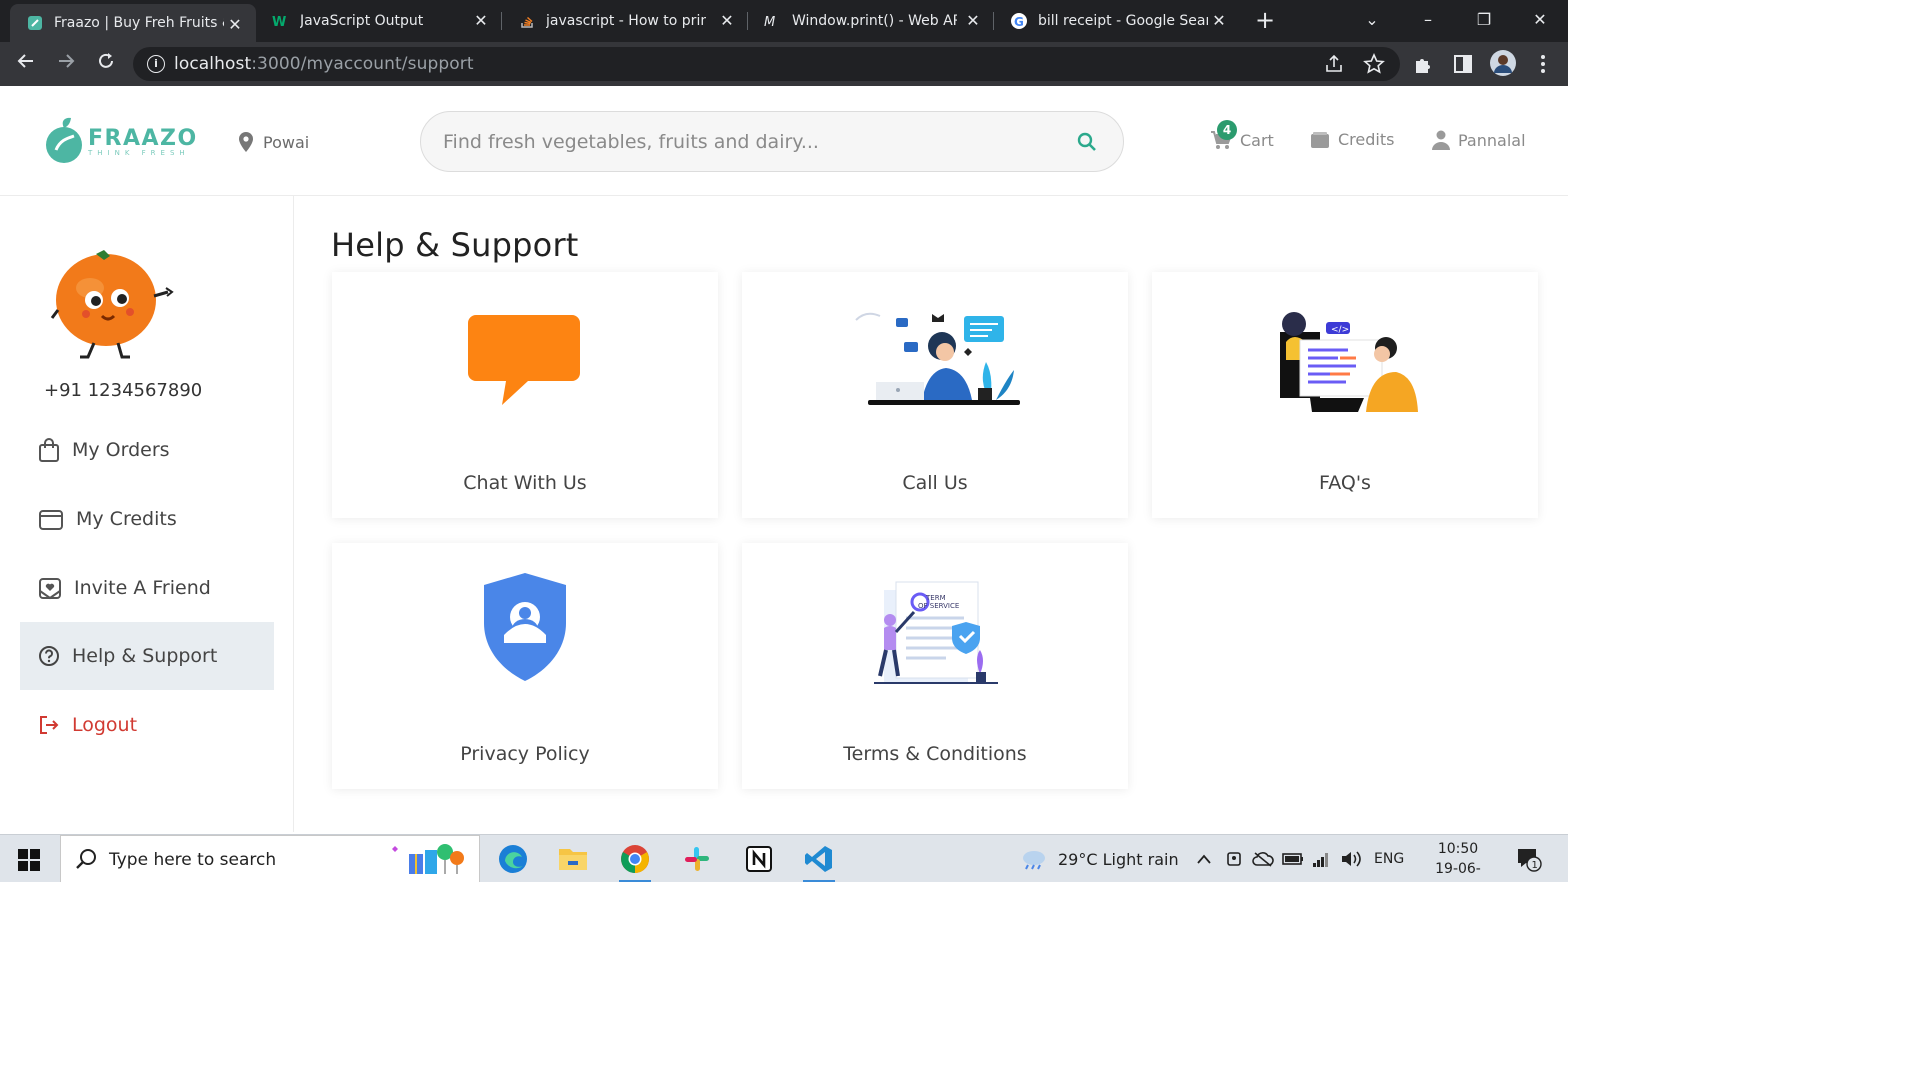  I want to click on page-title: Help & Support, so click(455, 245).